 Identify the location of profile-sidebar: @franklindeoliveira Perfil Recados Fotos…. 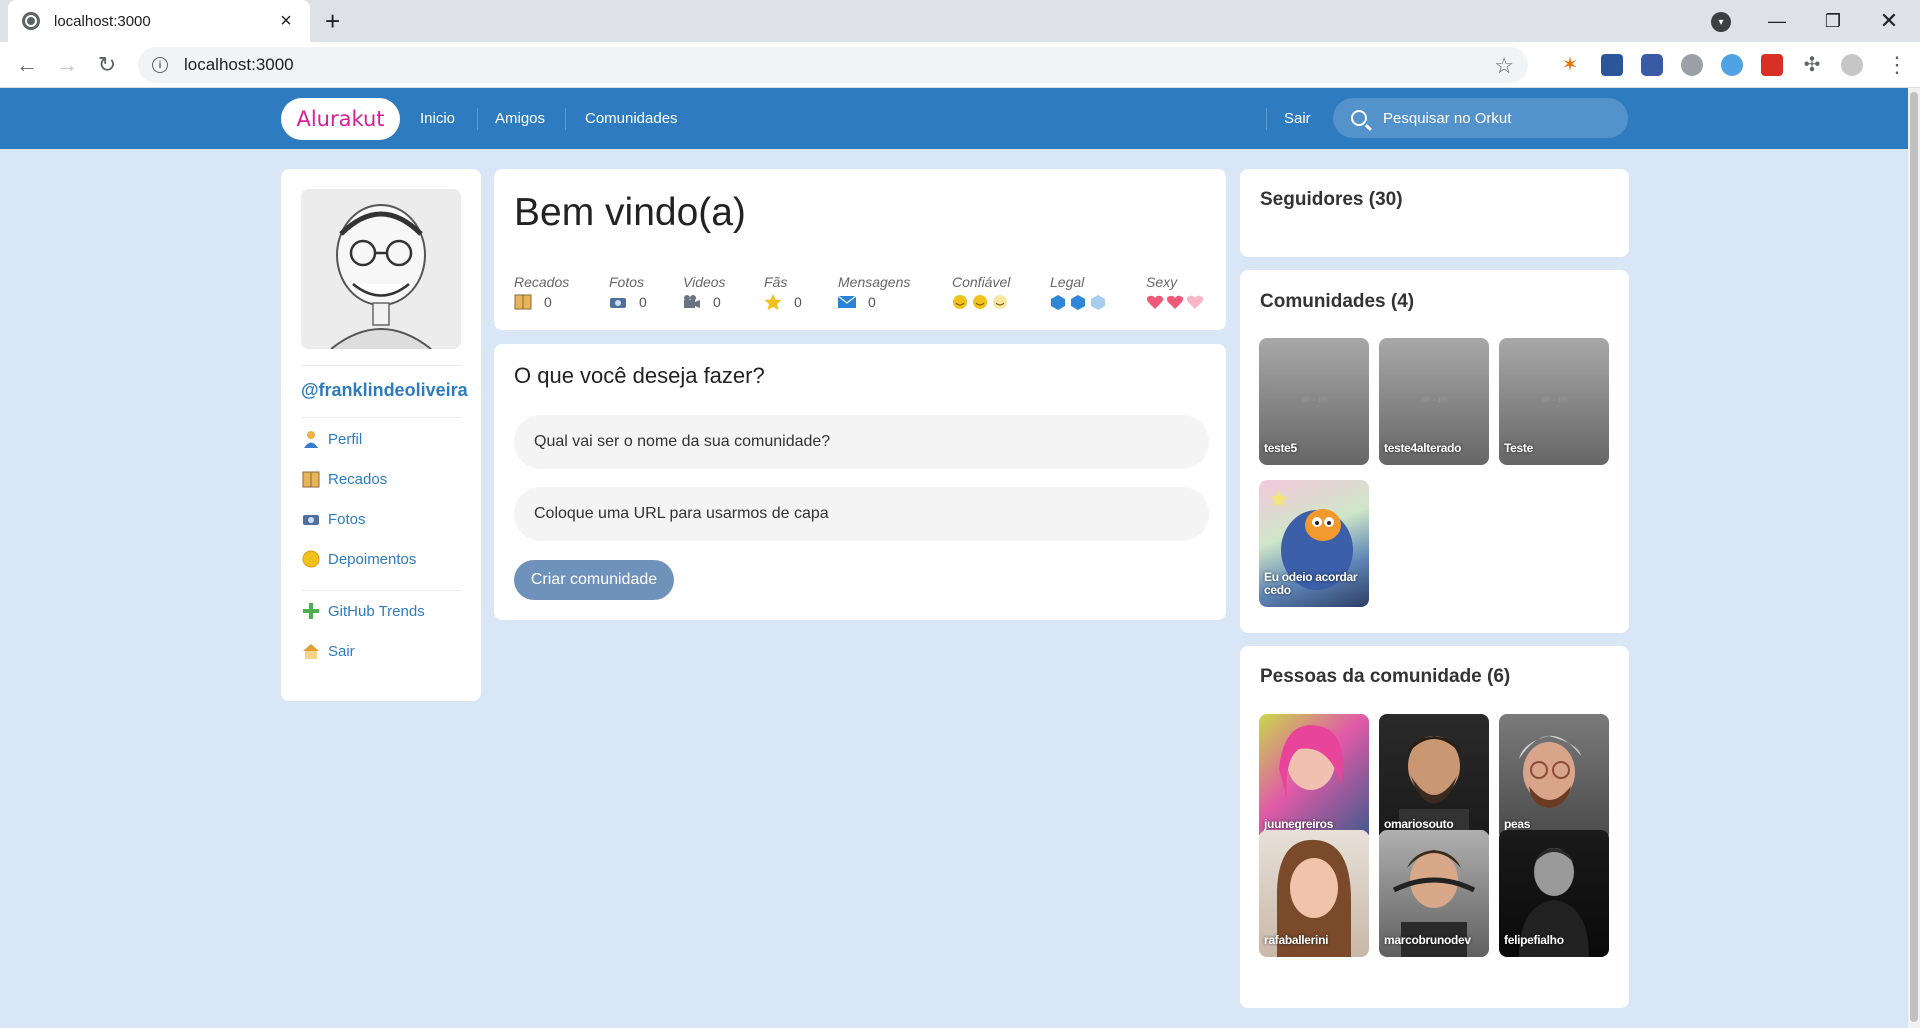
(381, 435).